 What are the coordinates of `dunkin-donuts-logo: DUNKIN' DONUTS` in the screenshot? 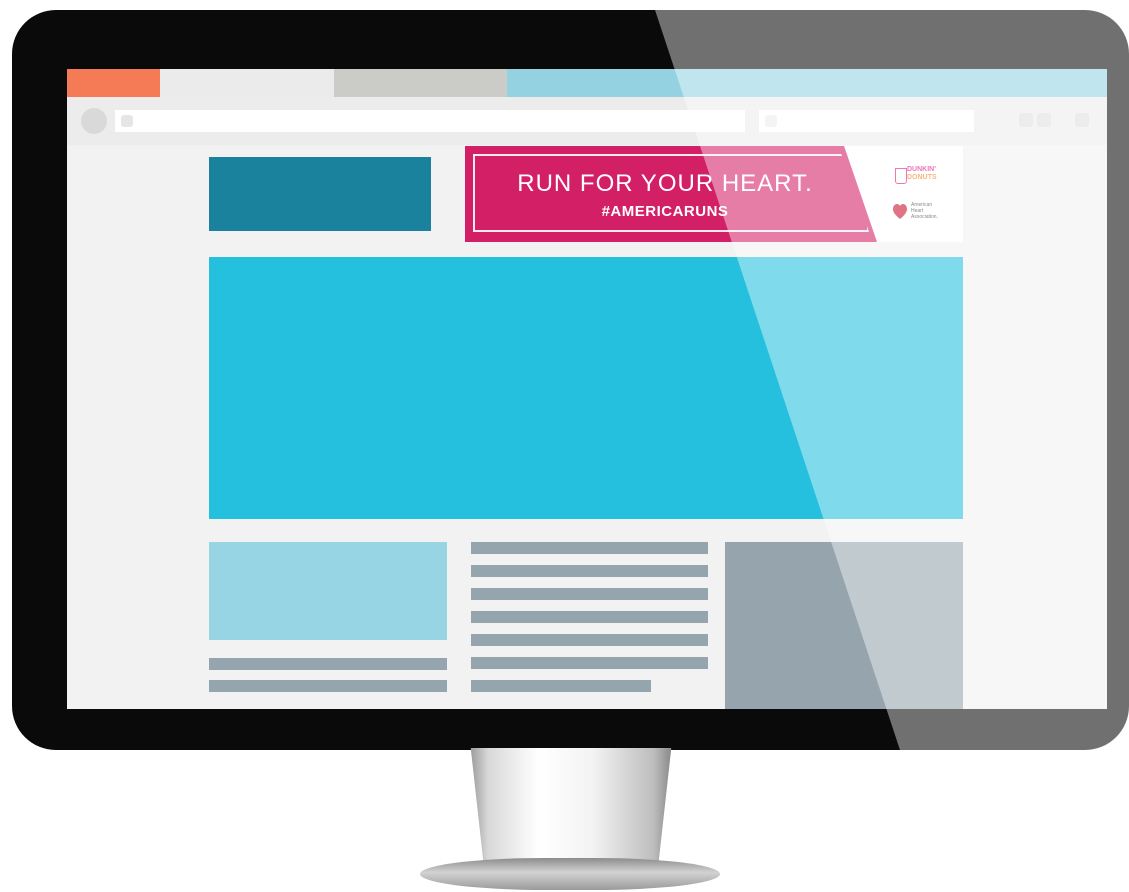 It's located at (935, 176).